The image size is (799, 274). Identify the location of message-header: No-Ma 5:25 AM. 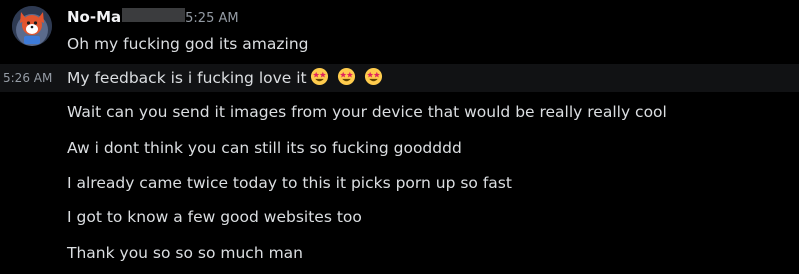
(153, 18).